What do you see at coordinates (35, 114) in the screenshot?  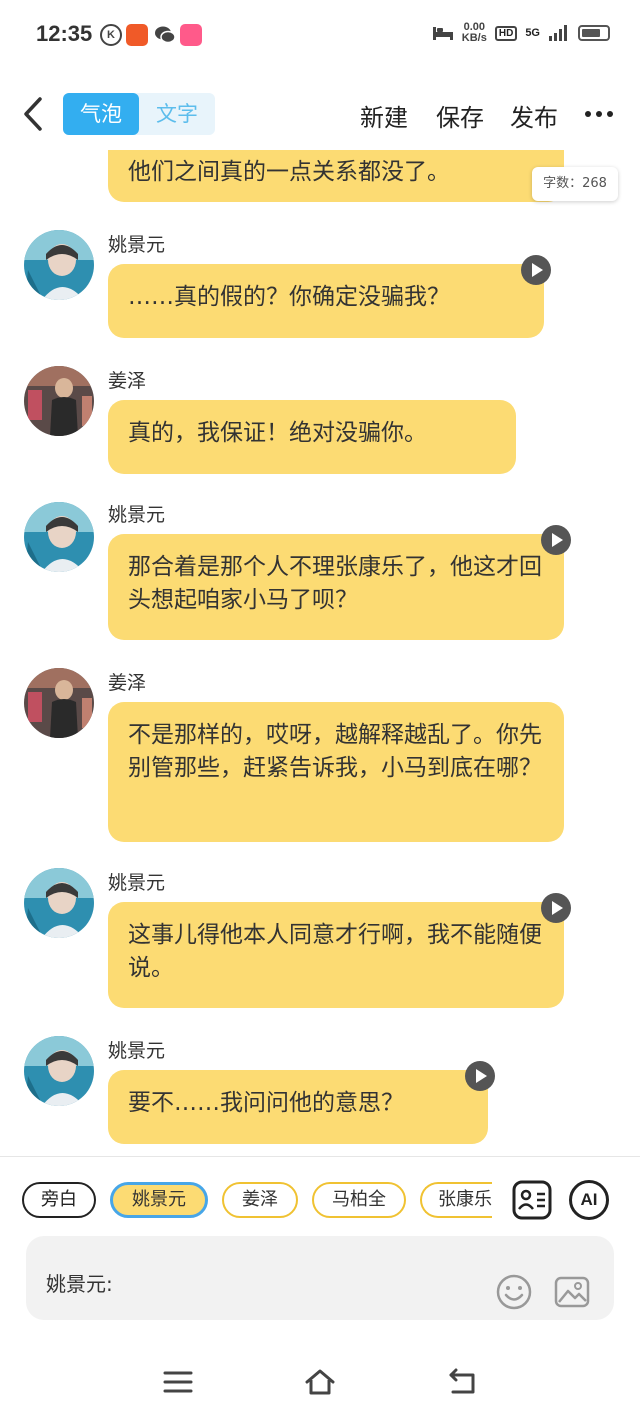 I see `back-arrow-icon` at bounding box center [35, 114].